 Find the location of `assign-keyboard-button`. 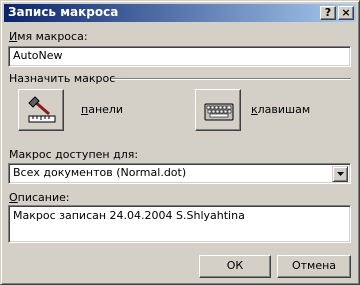

assign-keyboard-button is located at coordinates (218, 110).